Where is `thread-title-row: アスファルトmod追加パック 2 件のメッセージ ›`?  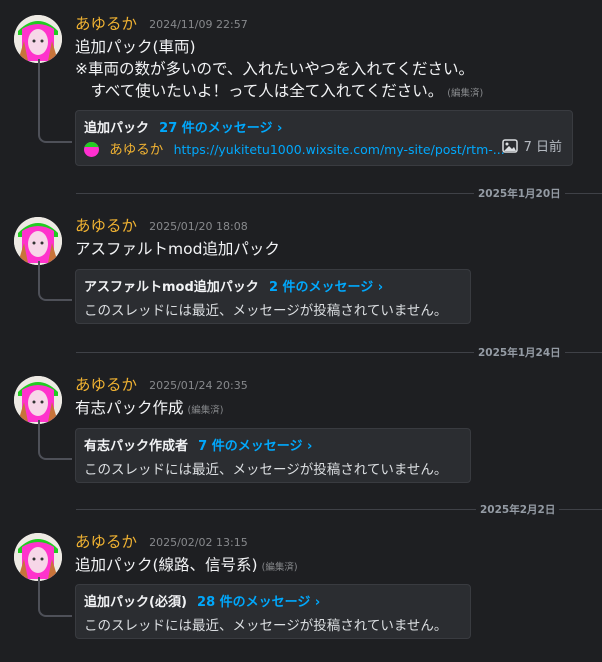
thread-title-row: アスファルトmod追加パック 2 件のメッセージ › is located at coordinates (233, 285).